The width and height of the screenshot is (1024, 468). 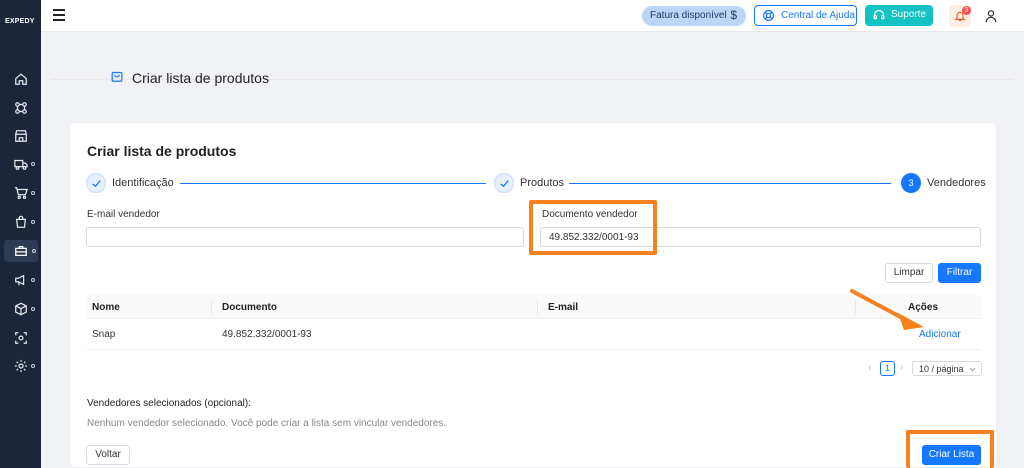 I want to click on page-header: Criar lista de produtos, so click(x=532, y=74).